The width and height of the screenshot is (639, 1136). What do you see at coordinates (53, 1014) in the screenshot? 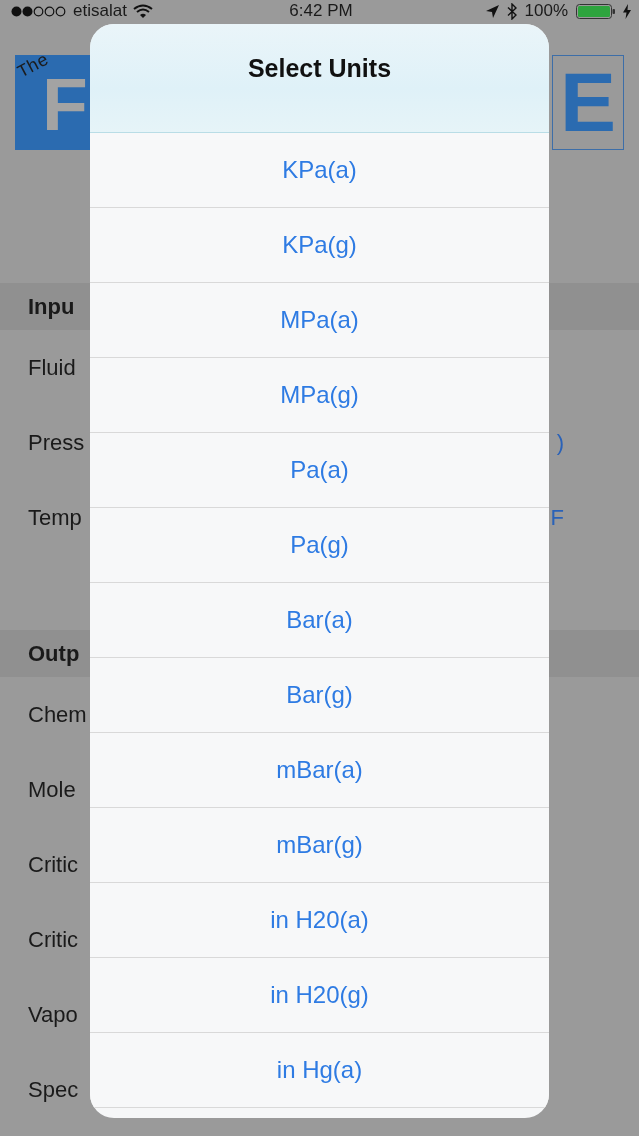
I see `row-label: Vapo` at bounding box center [53, 1014].